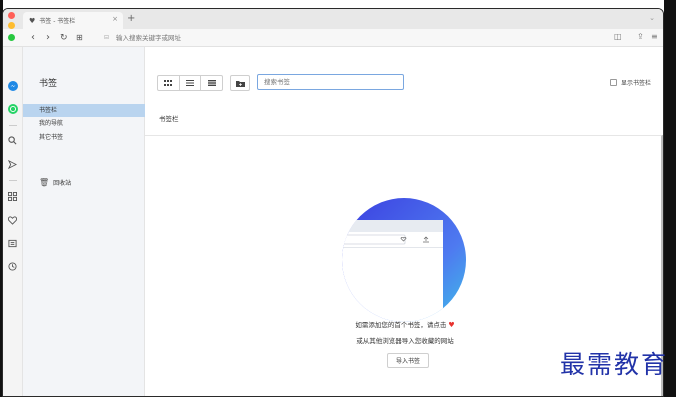  What do you see at coordinates (12, 140) in the screenshot?
I see `search-icon` at bounding box center [12, 140].